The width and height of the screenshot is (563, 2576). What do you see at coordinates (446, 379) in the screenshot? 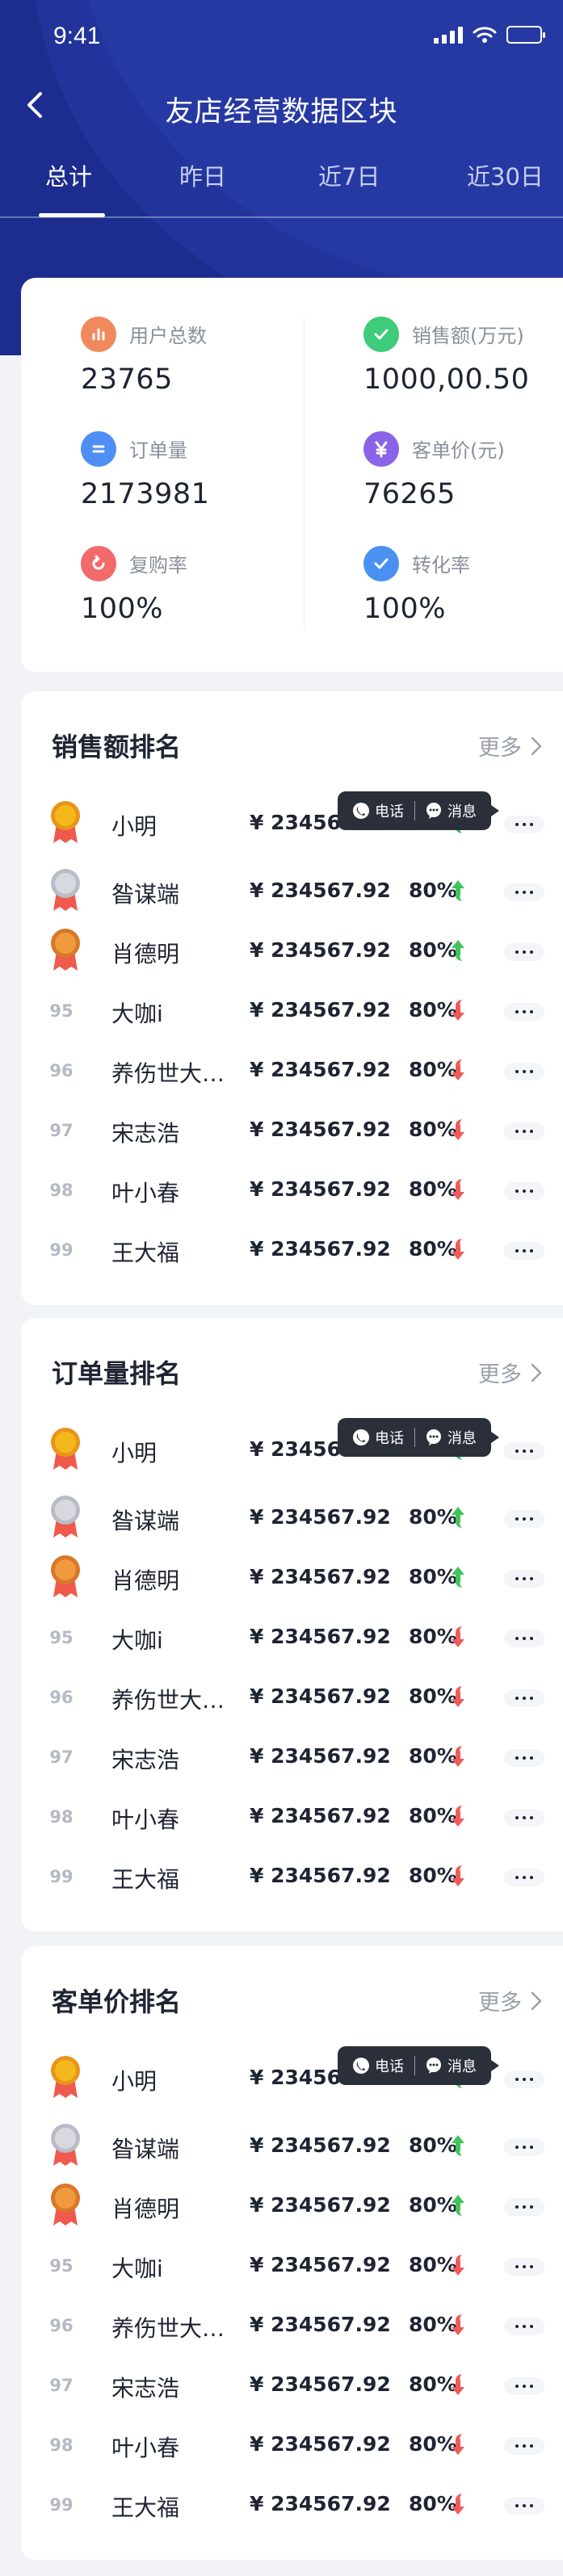
I see `metric-value: 1000,00.50` at bounding box center [446, 379].